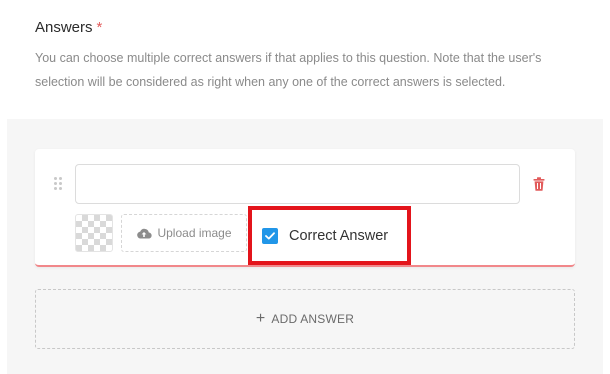  Describe the element at coordinates (144, 233) in the screenshot. I see `cloud-upload-icon` at that location.